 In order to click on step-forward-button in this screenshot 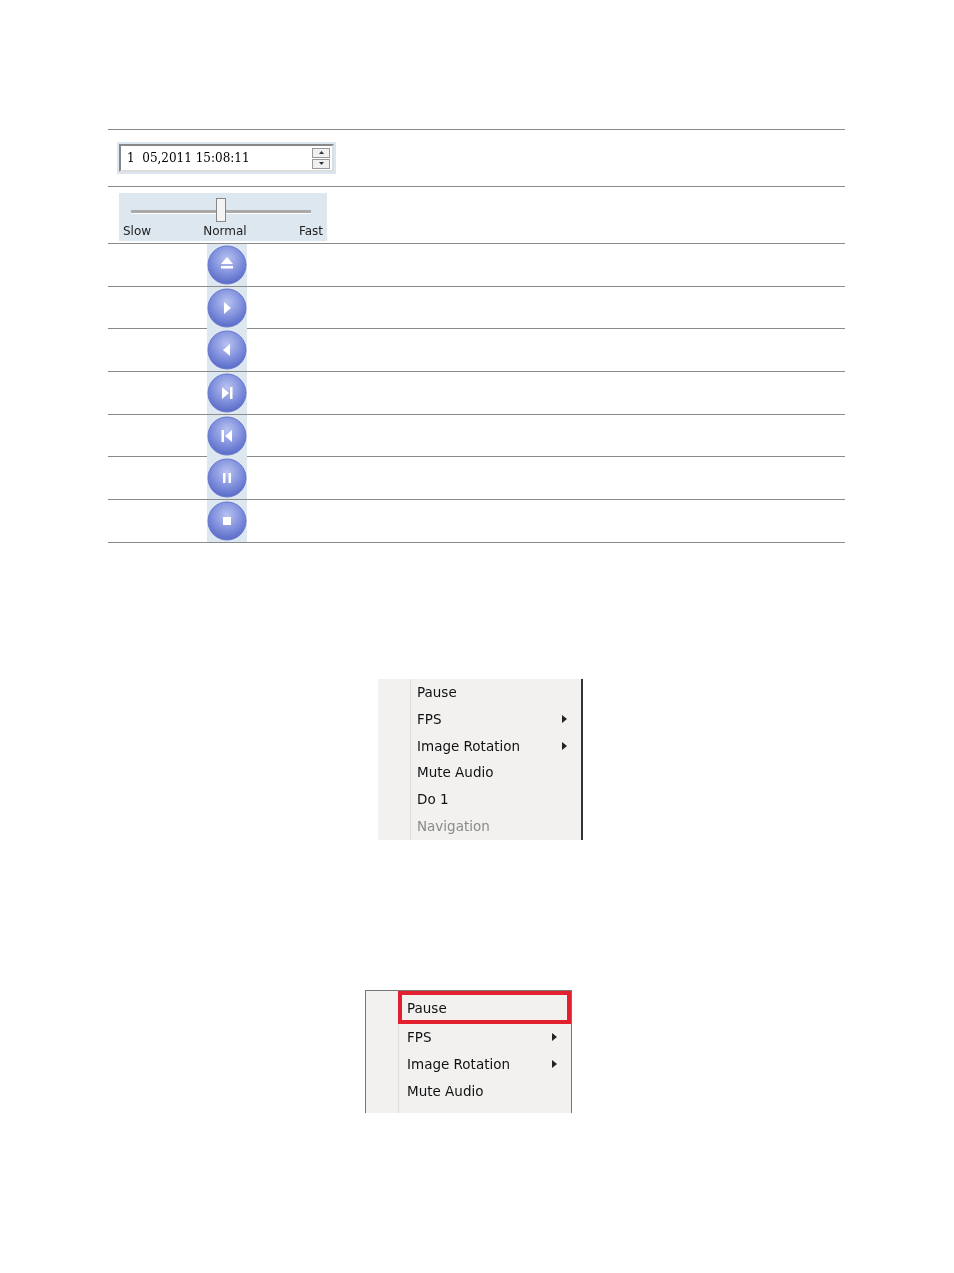, I will do `click(227, 392)`.